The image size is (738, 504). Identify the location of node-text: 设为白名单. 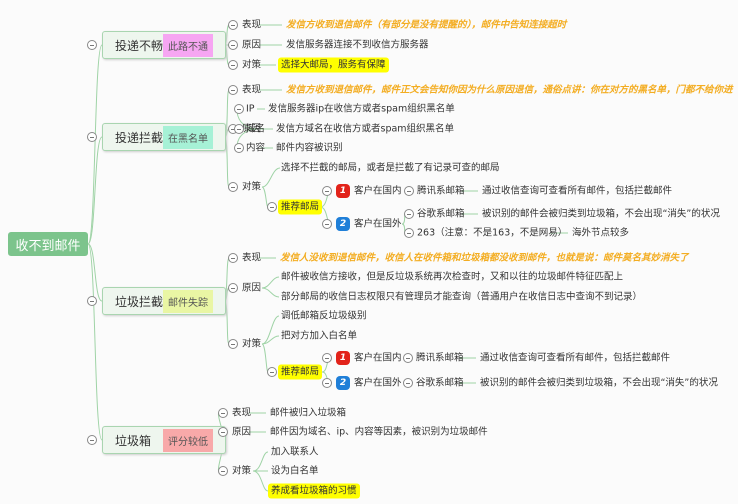
(295, 471).